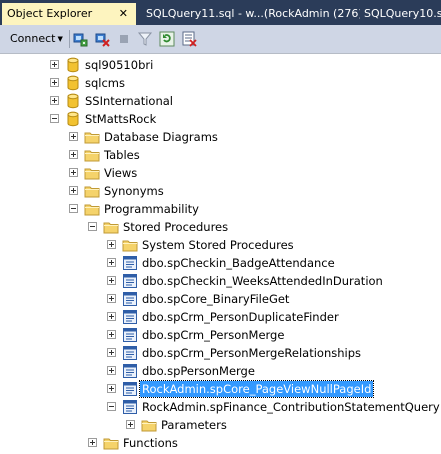 The width and height of the screenshot is (441, 454). What do you see at coordinates (402, 14) in the screenshot?
I see `tab-sqlquery10: SQLQuery10.sq` at bounding box center [402, 14].